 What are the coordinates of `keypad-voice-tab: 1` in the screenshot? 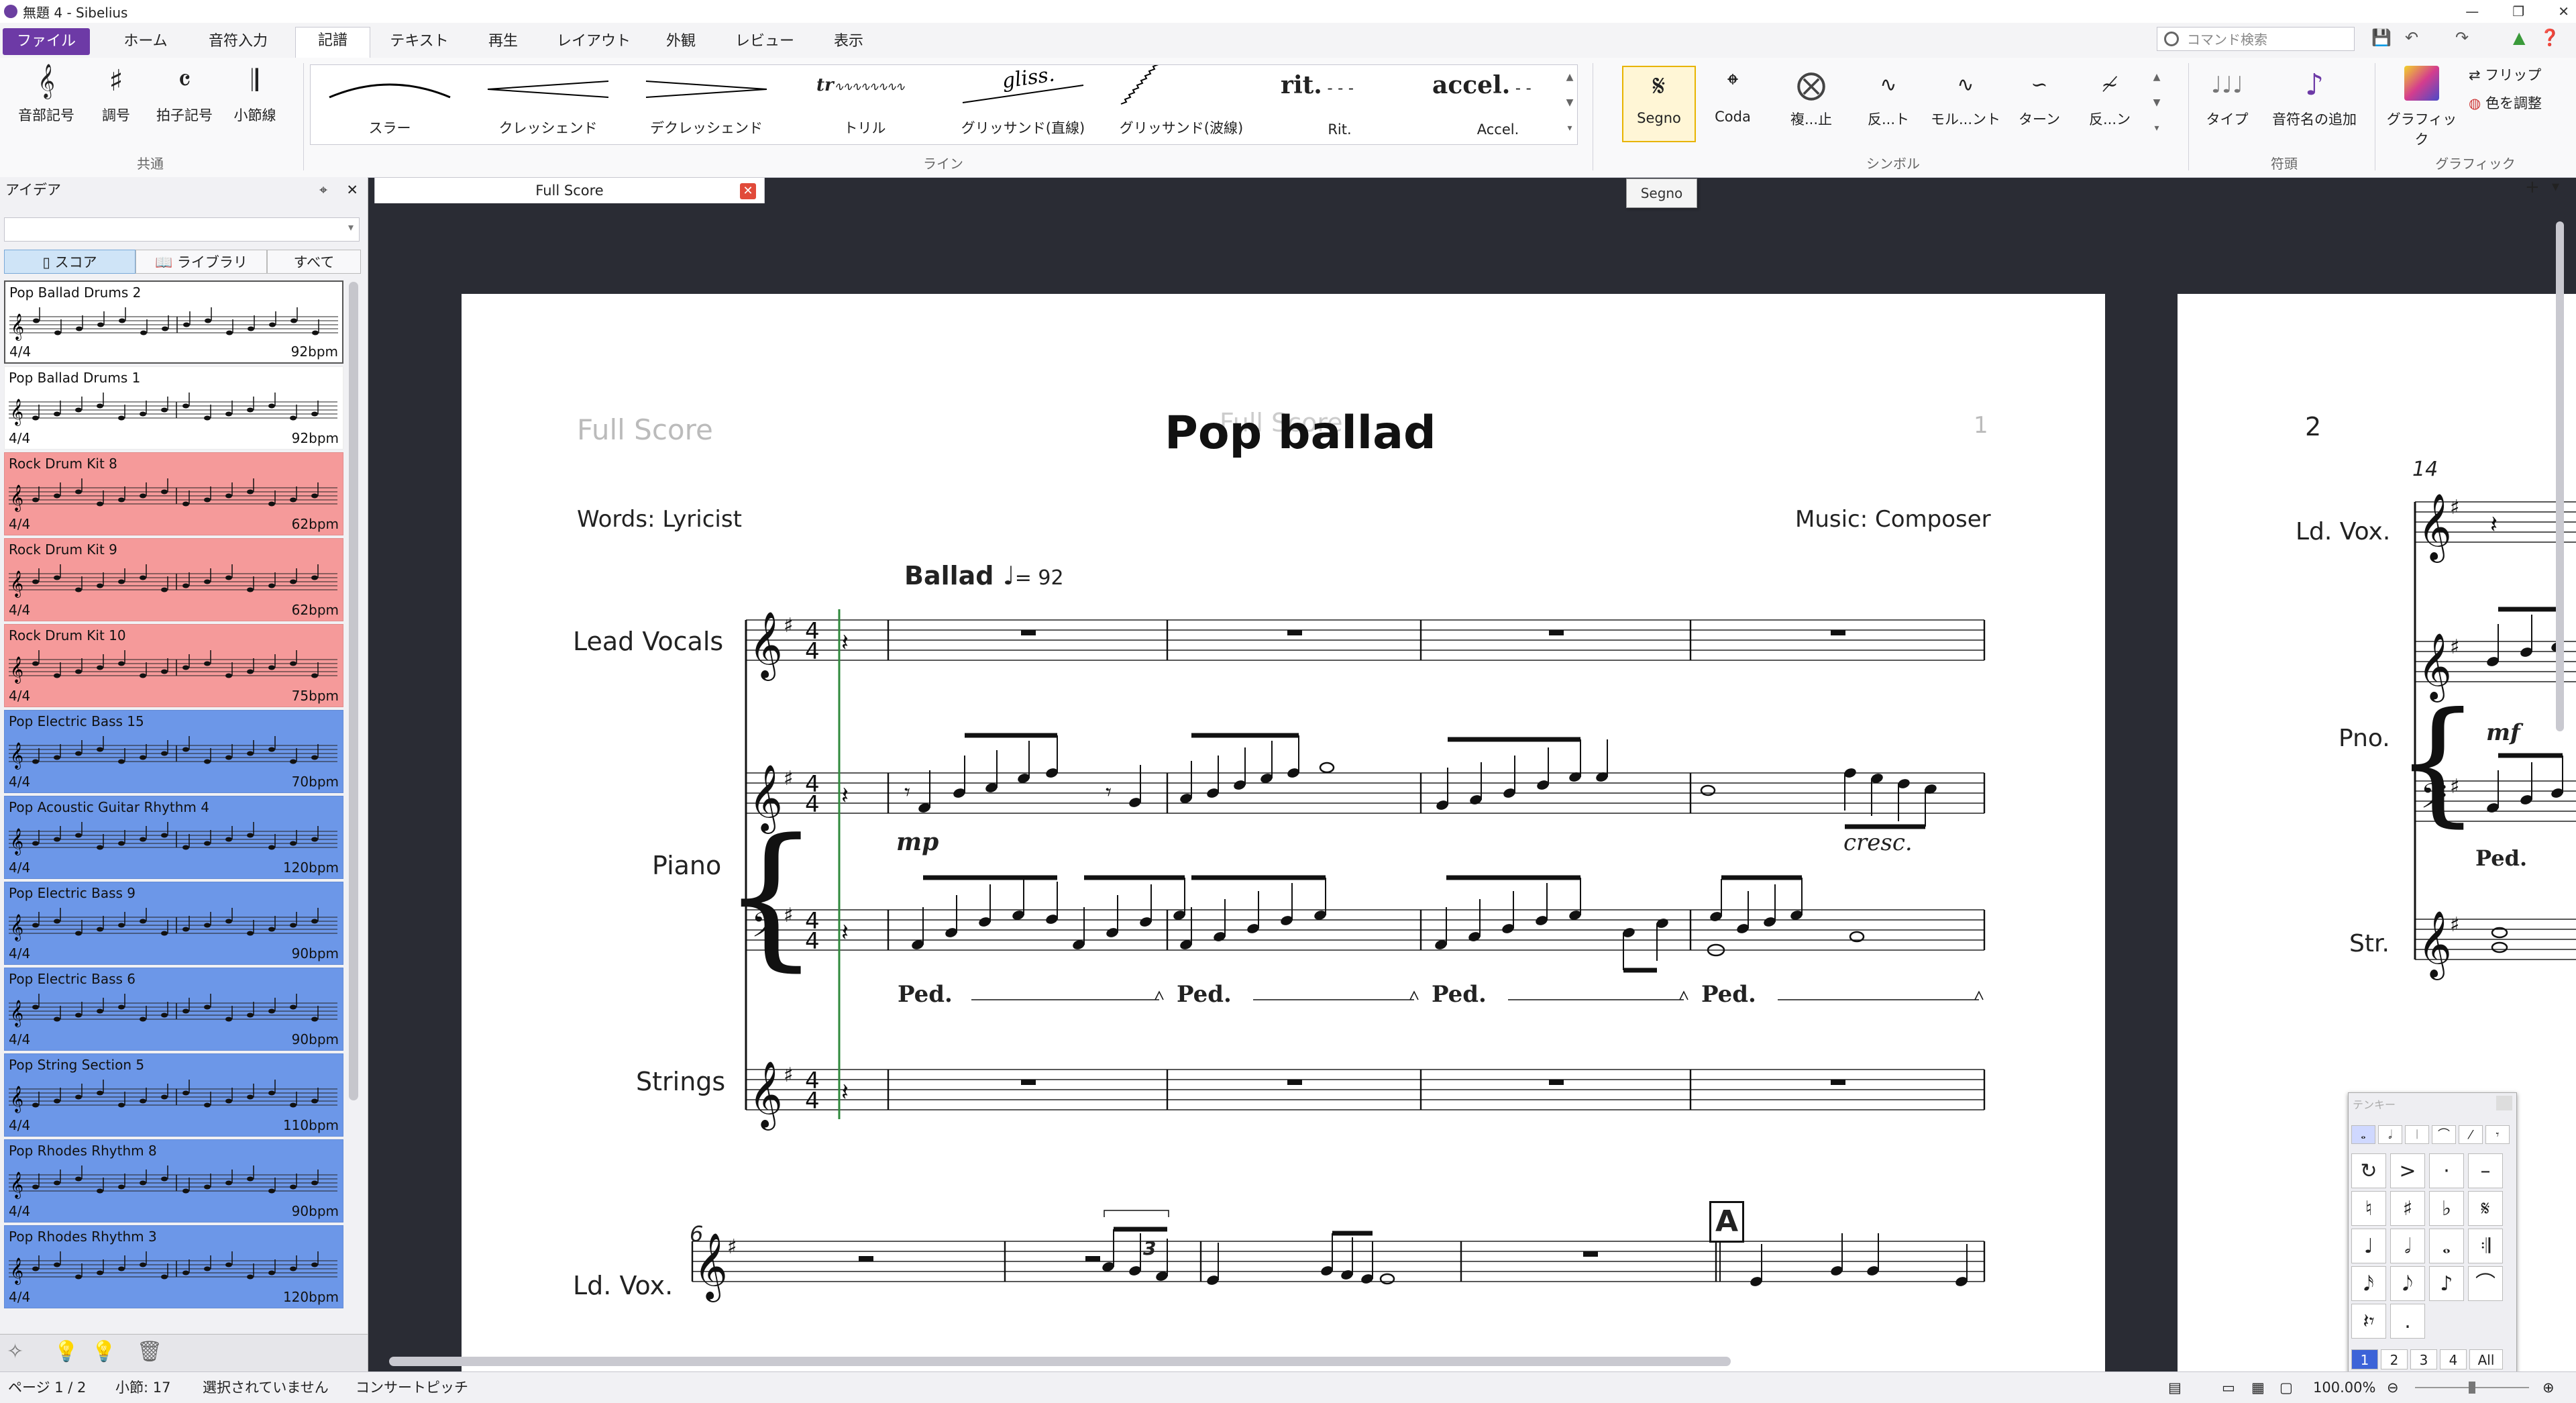 It's located at (2364, 1359).